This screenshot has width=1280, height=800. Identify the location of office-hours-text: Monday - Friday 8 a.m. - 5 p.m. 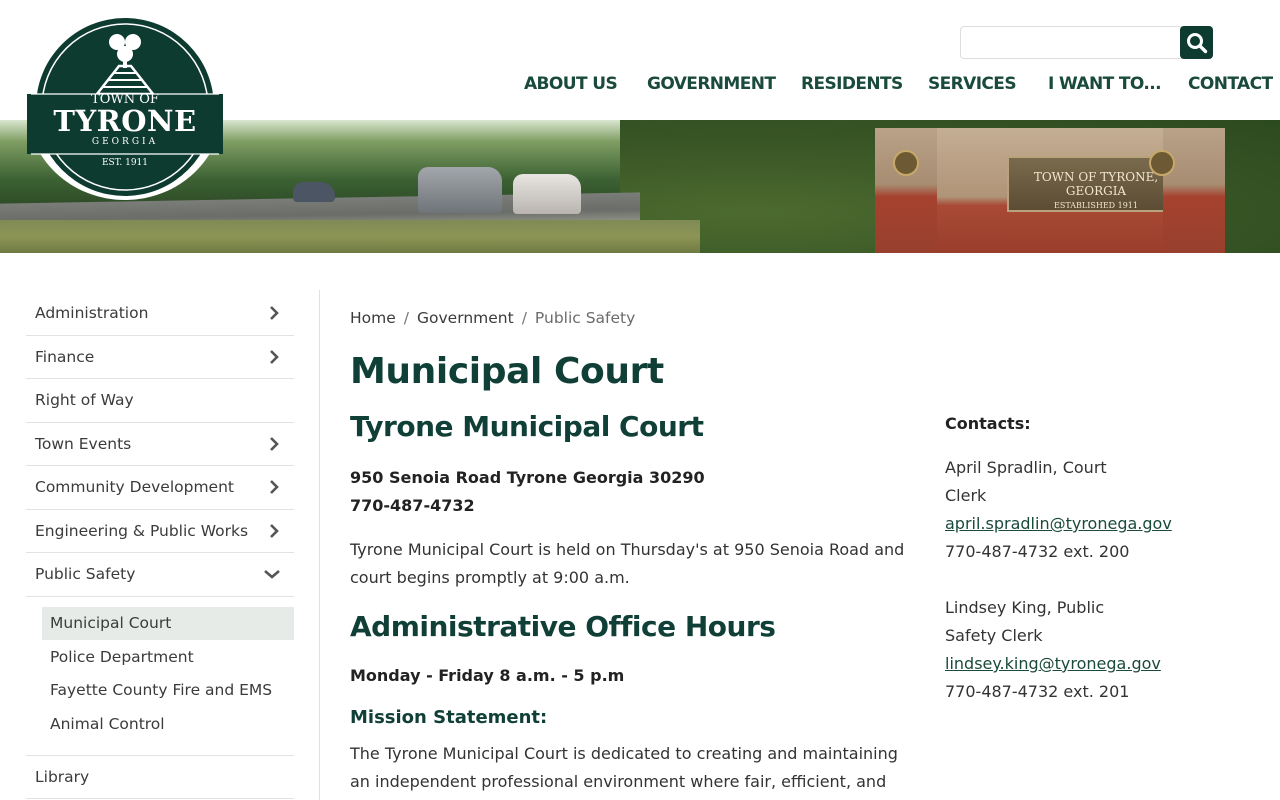
(487, 675).